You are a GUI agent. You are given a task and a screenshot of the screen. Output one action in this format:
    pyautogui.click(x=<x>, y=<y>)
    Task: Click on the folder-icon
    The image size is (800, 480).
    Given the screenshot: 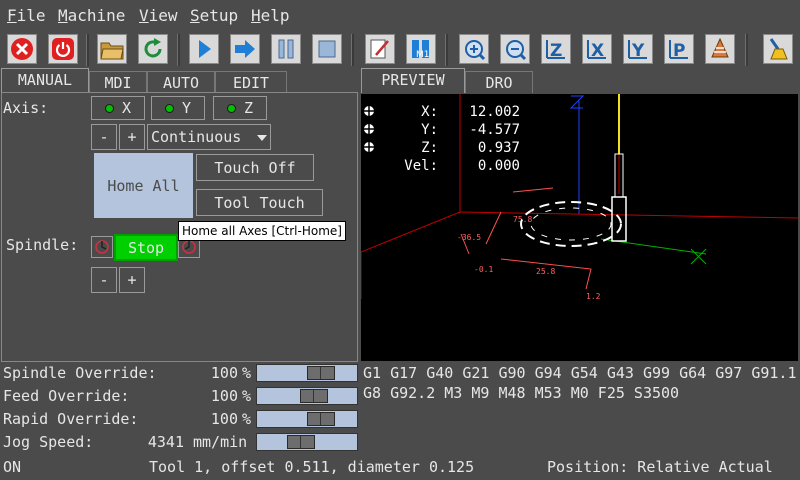 What is the action you would take?
    pyautogui.click(x=112, y=51)
    